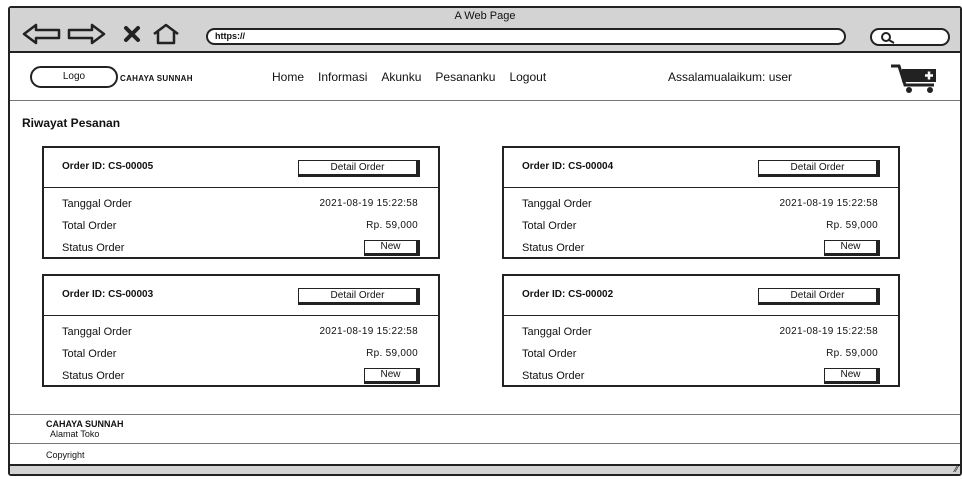 The height and width of the screenshot is (479, 962). What do you see at coordinates (132, 34) in the screenshot?
I see `close-icon` at bounding box center [132, 34].